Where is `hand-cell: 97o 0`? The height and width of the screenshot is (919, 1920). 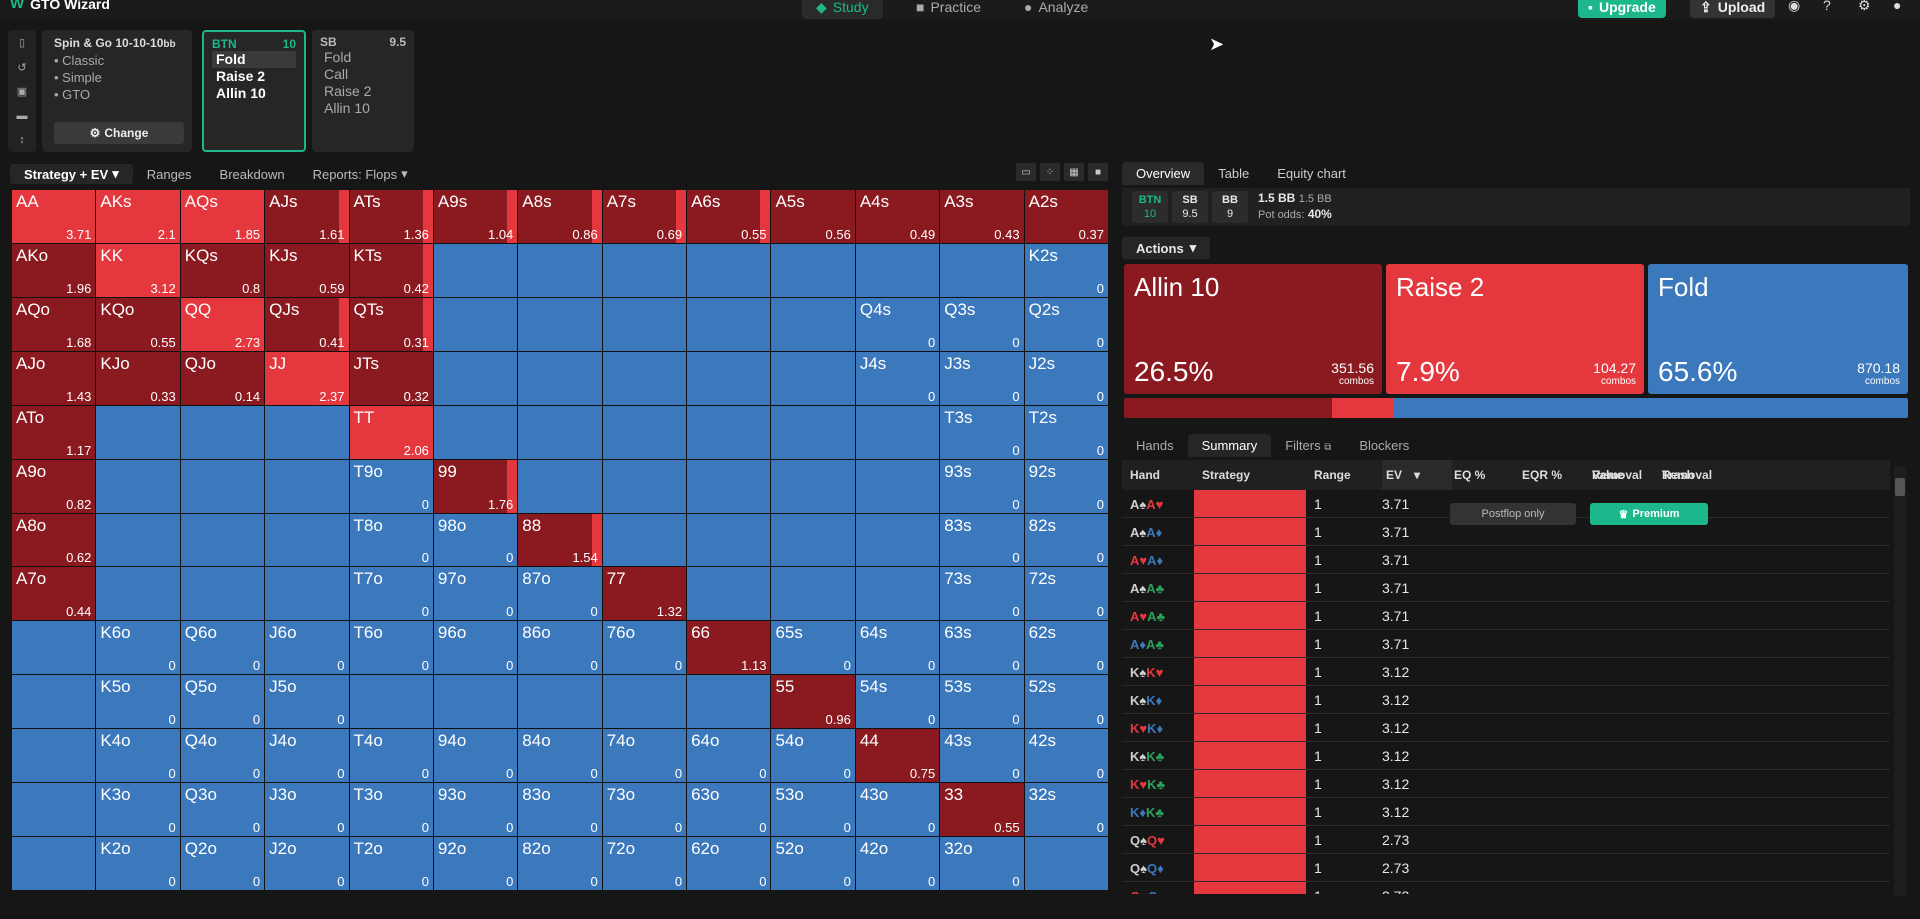
hand-cell: 97o 0 is located at coordinates (475, 594).